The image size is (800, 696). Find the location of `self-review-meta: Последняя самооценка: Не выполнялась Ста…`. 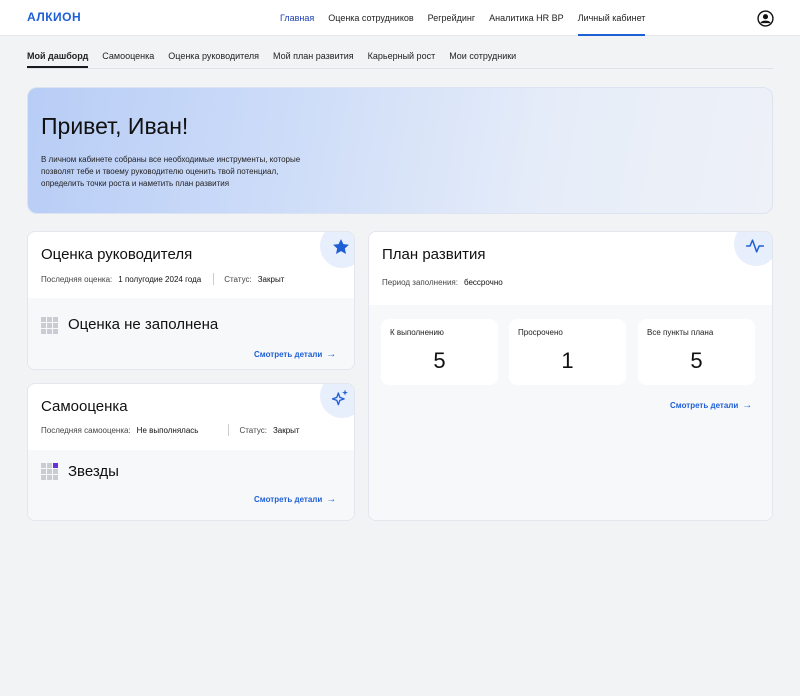

self-review-meta: Последняя самооценка: Не выполнялась Ста… is located at coordinates (170, 430).